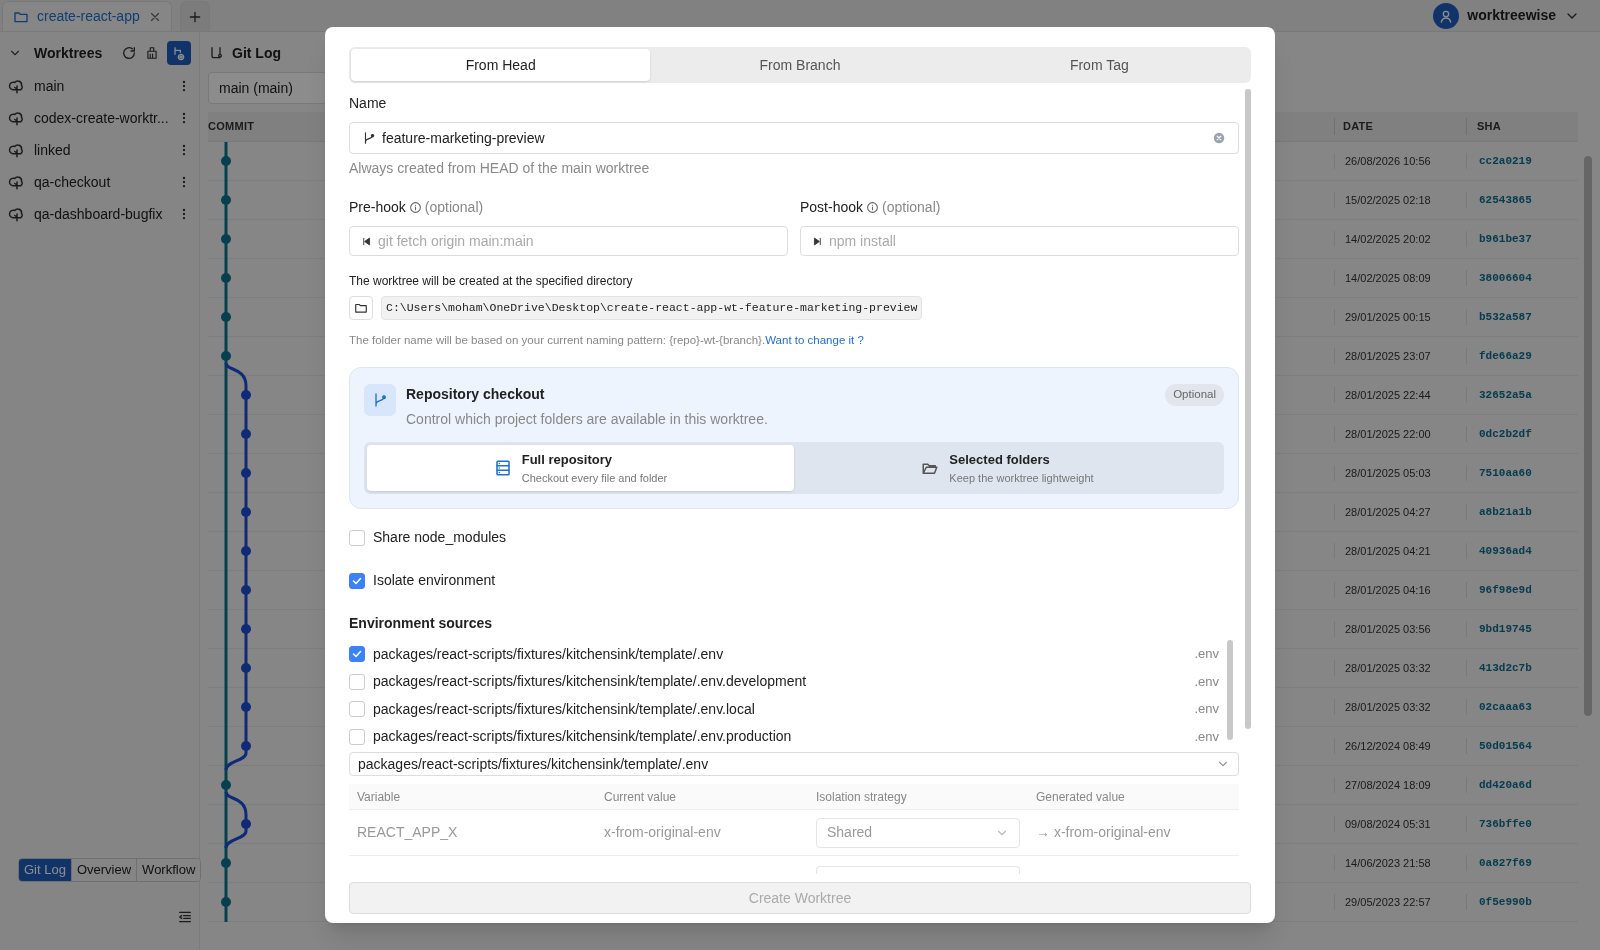 The image size is (1600, 950). What do you see at coordinates (590, 681) in the screenshot?
I see `file-path: packages/react-scripts/fixtures/kitchensink/template/.env.development` at bounding box center [590, 681].